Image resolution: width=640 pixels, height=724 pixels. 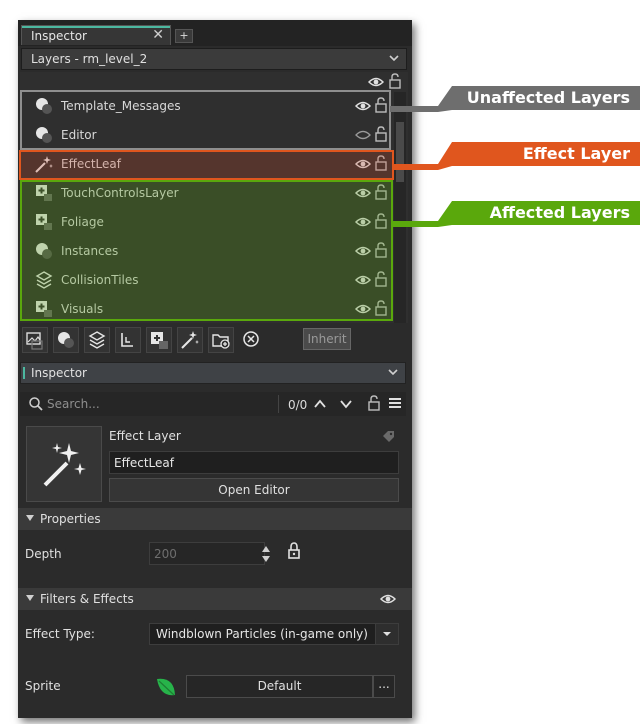 I want to click on effect-type-label: Effect Type:, so click(x=60, y=634).